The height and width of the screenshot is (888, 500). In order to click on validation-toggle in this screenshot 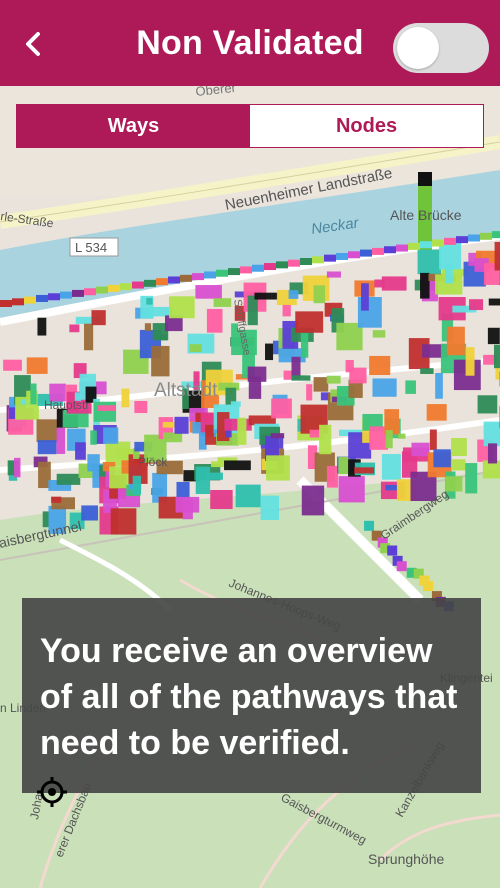, I will do `click(441, 48)`.